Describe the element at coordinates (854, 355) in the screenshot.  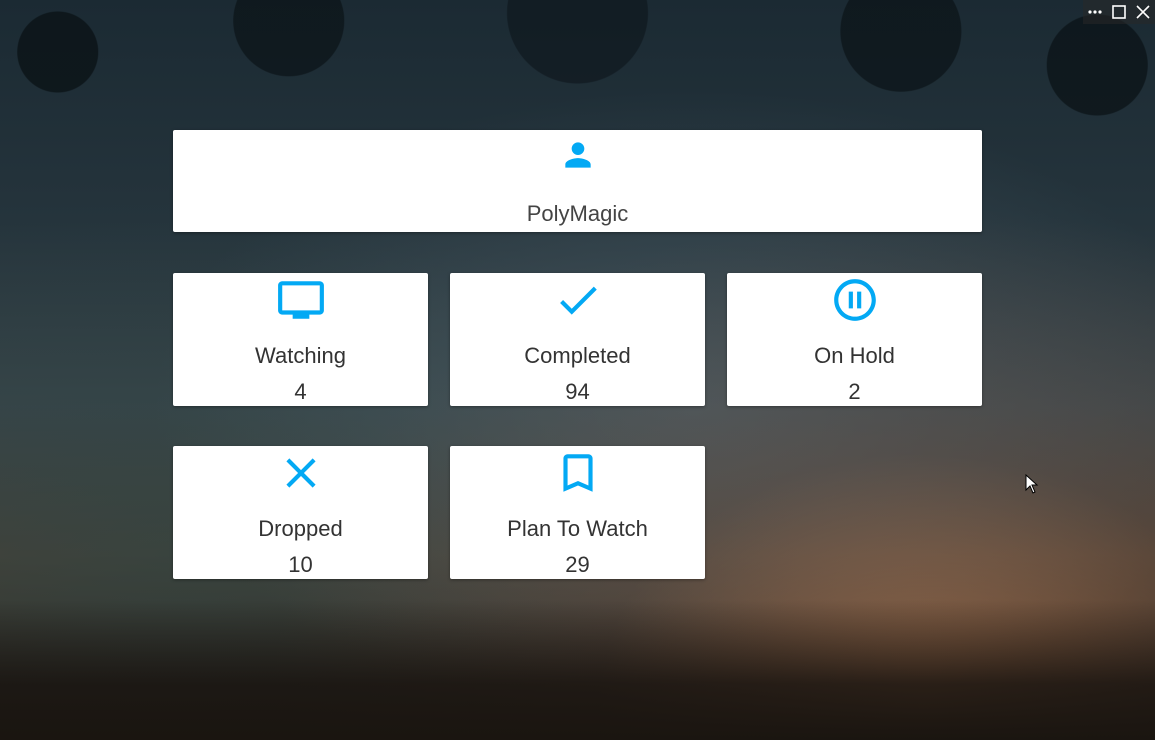
I see `stat-label: On Hold` at that location.